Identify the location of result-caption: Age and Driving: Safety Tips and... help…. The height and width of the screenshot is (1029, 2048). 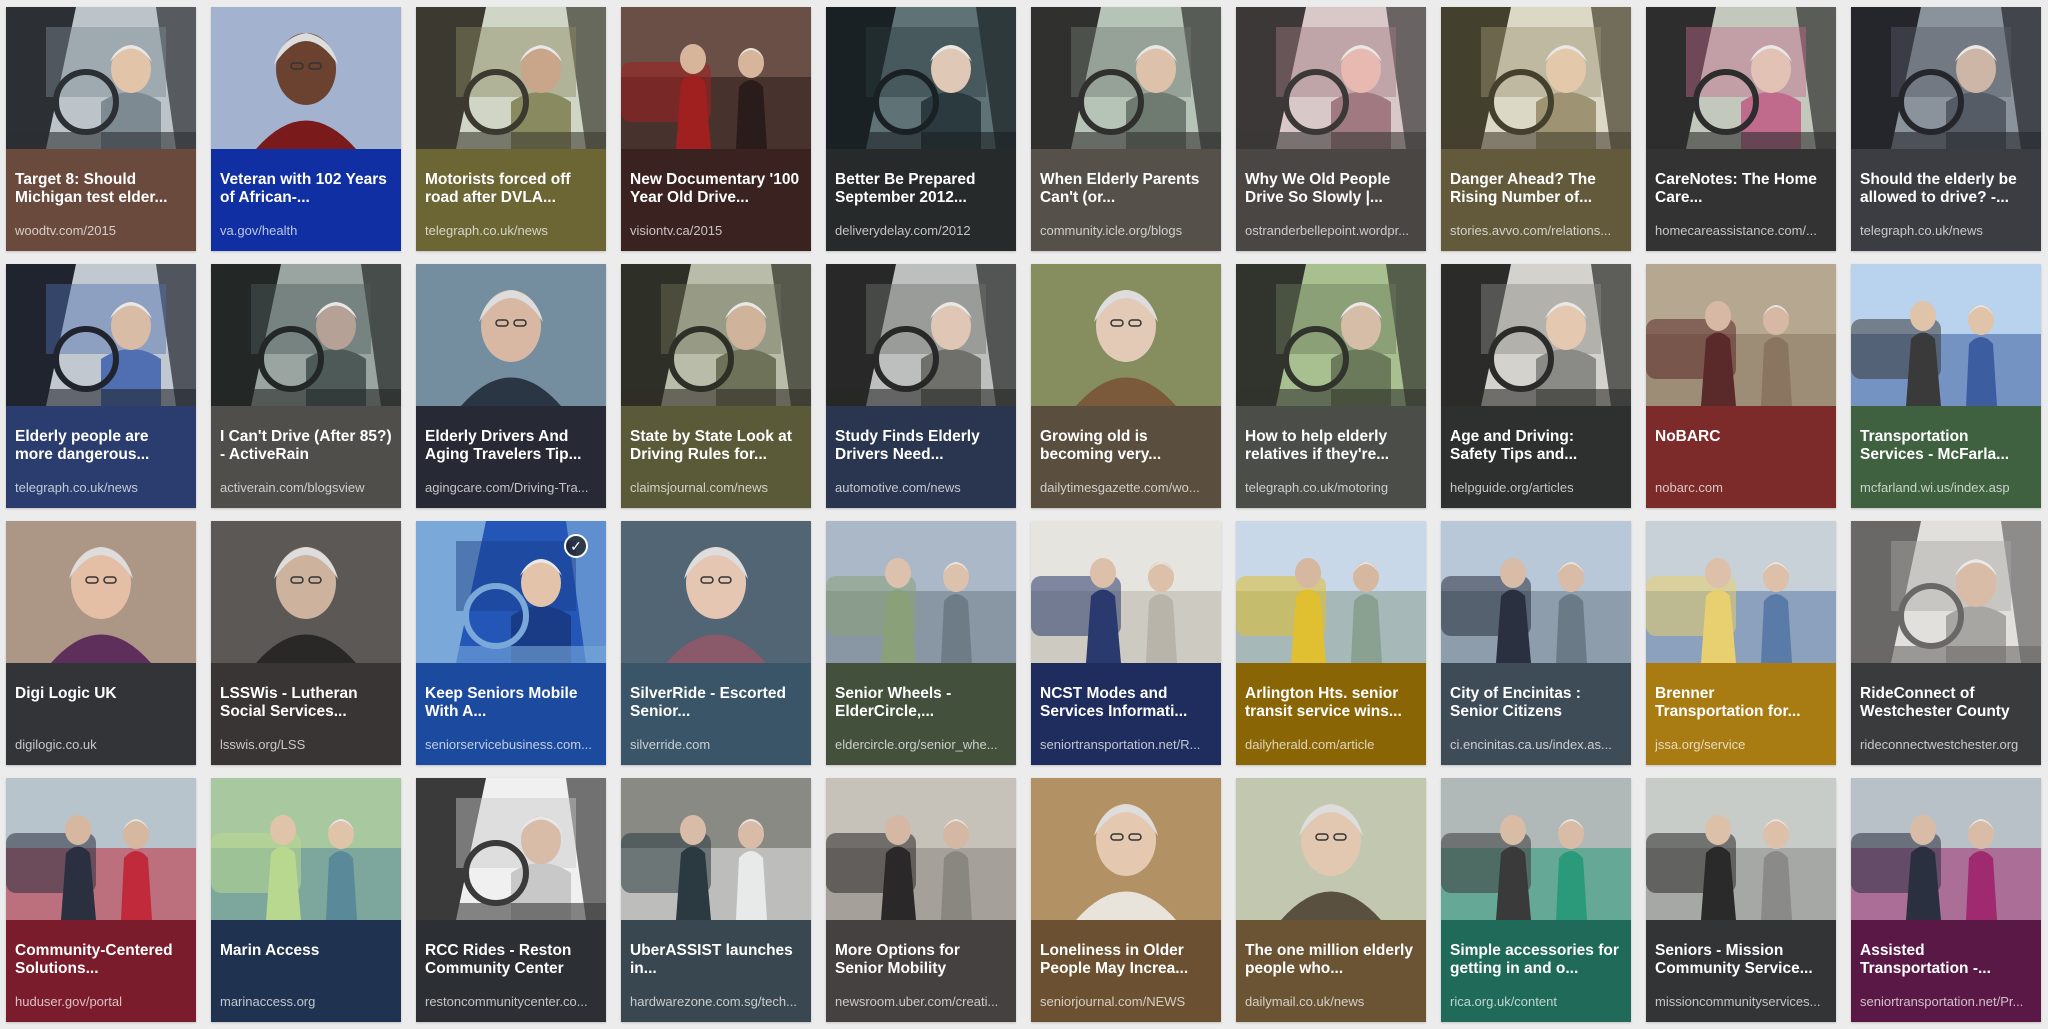
(1536, 457).